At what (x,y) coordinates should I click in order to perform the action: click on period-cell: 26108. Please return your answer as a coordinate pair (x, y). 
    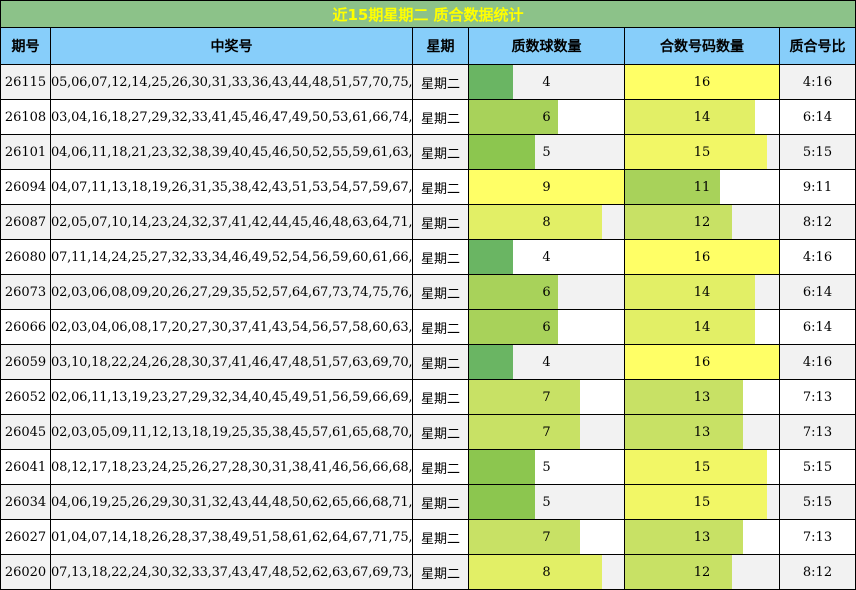
    Looking at the image, I should click on (25, 117).